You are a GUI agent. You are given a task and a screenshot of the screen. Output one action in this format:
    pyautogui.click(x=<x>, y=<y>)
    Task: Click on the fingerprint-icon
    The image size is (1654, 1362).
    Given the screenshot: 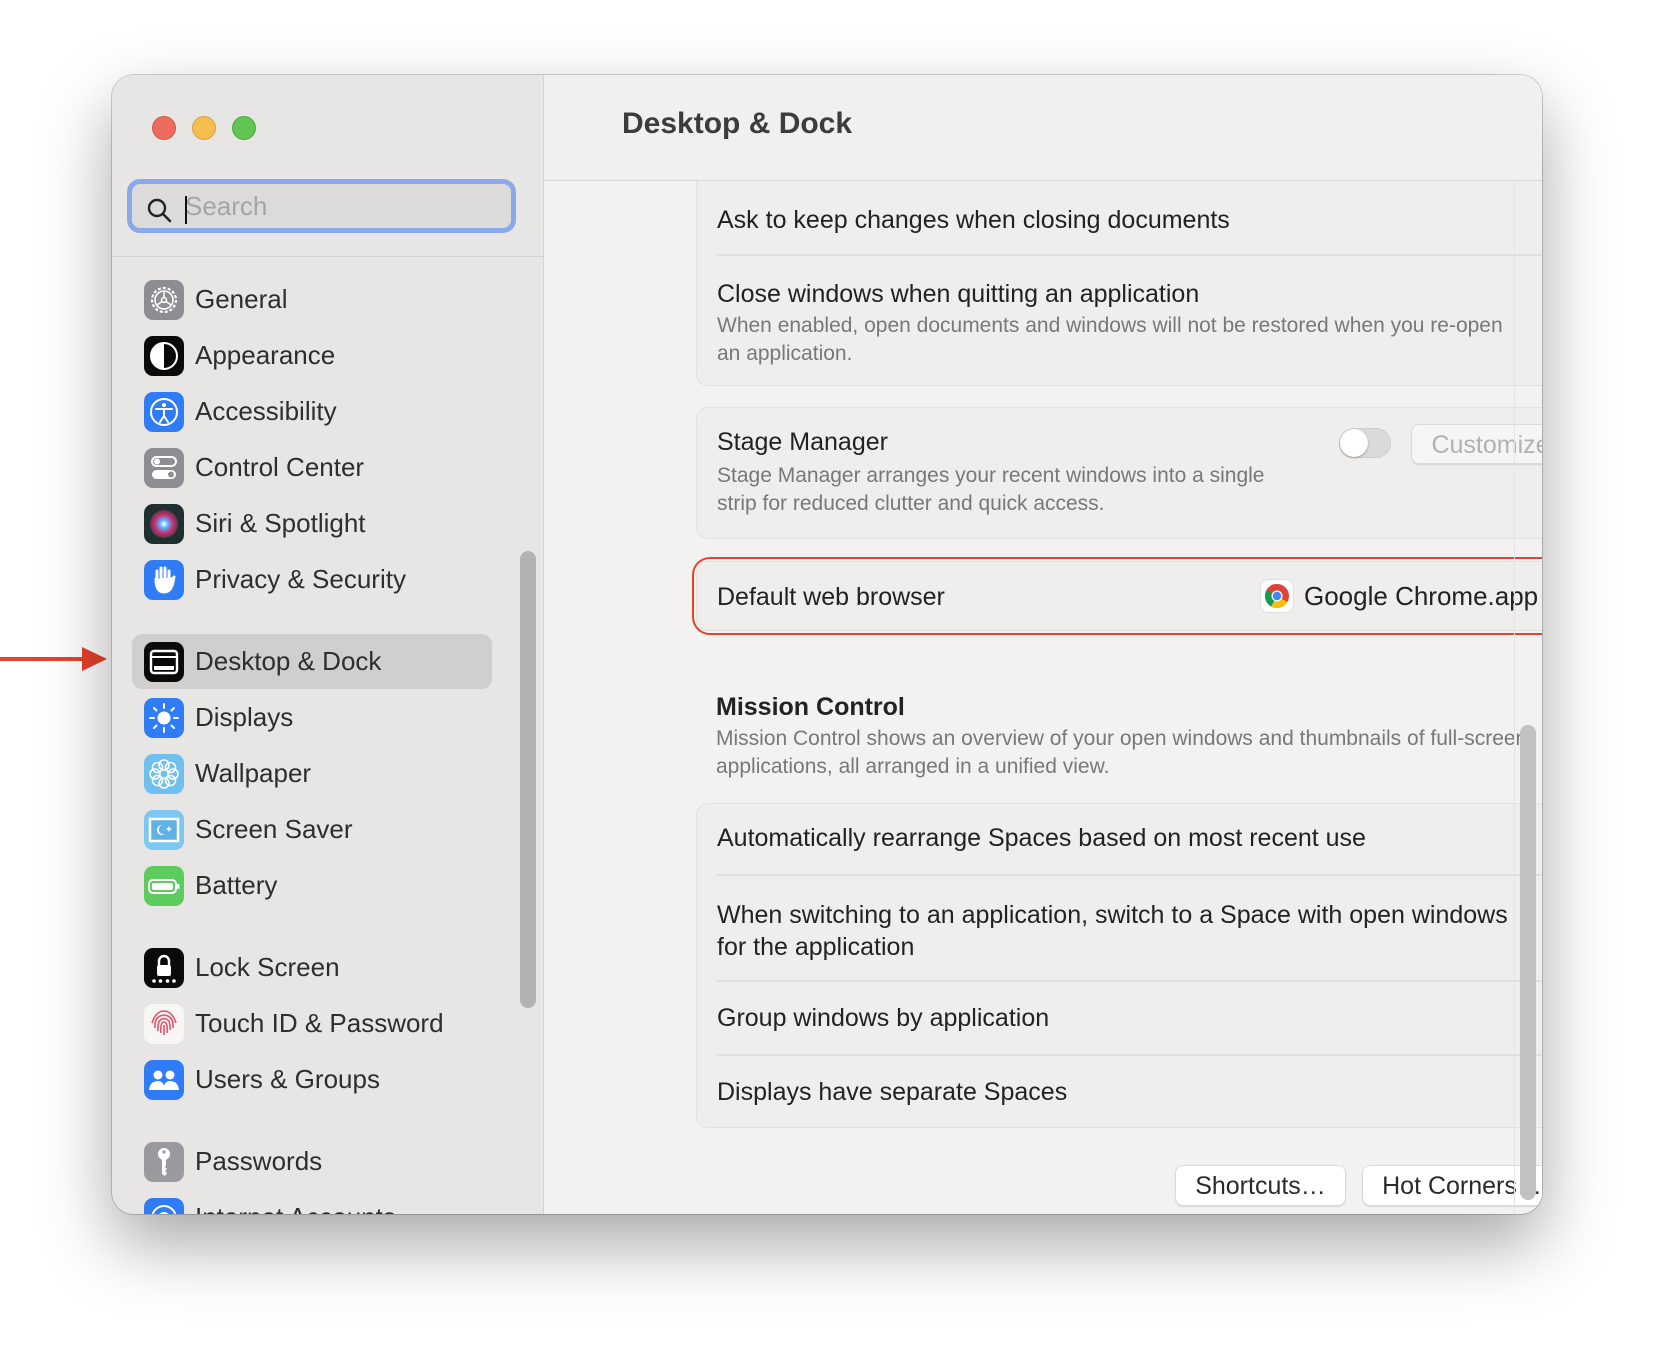 What is the action you would take?
    pyautogui.click(x=164, y=1024)
    